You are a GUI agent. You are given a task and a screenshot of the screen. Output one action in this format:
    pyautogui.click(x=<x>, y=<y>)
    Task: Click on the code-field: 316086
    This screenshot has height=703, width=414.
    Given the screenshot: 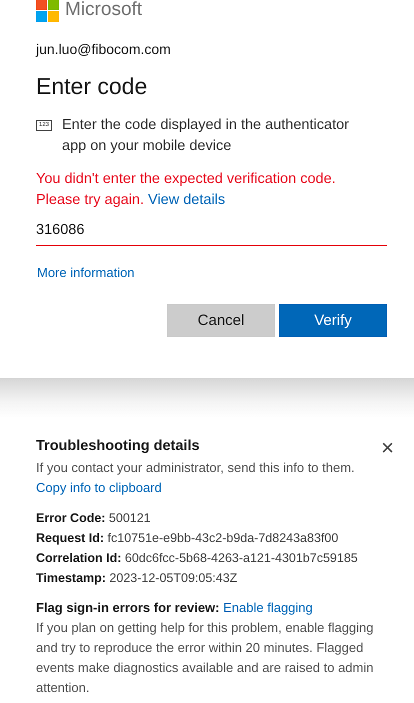 What is the action you would take?
    pyautogui.click(x=211, y=231)
    